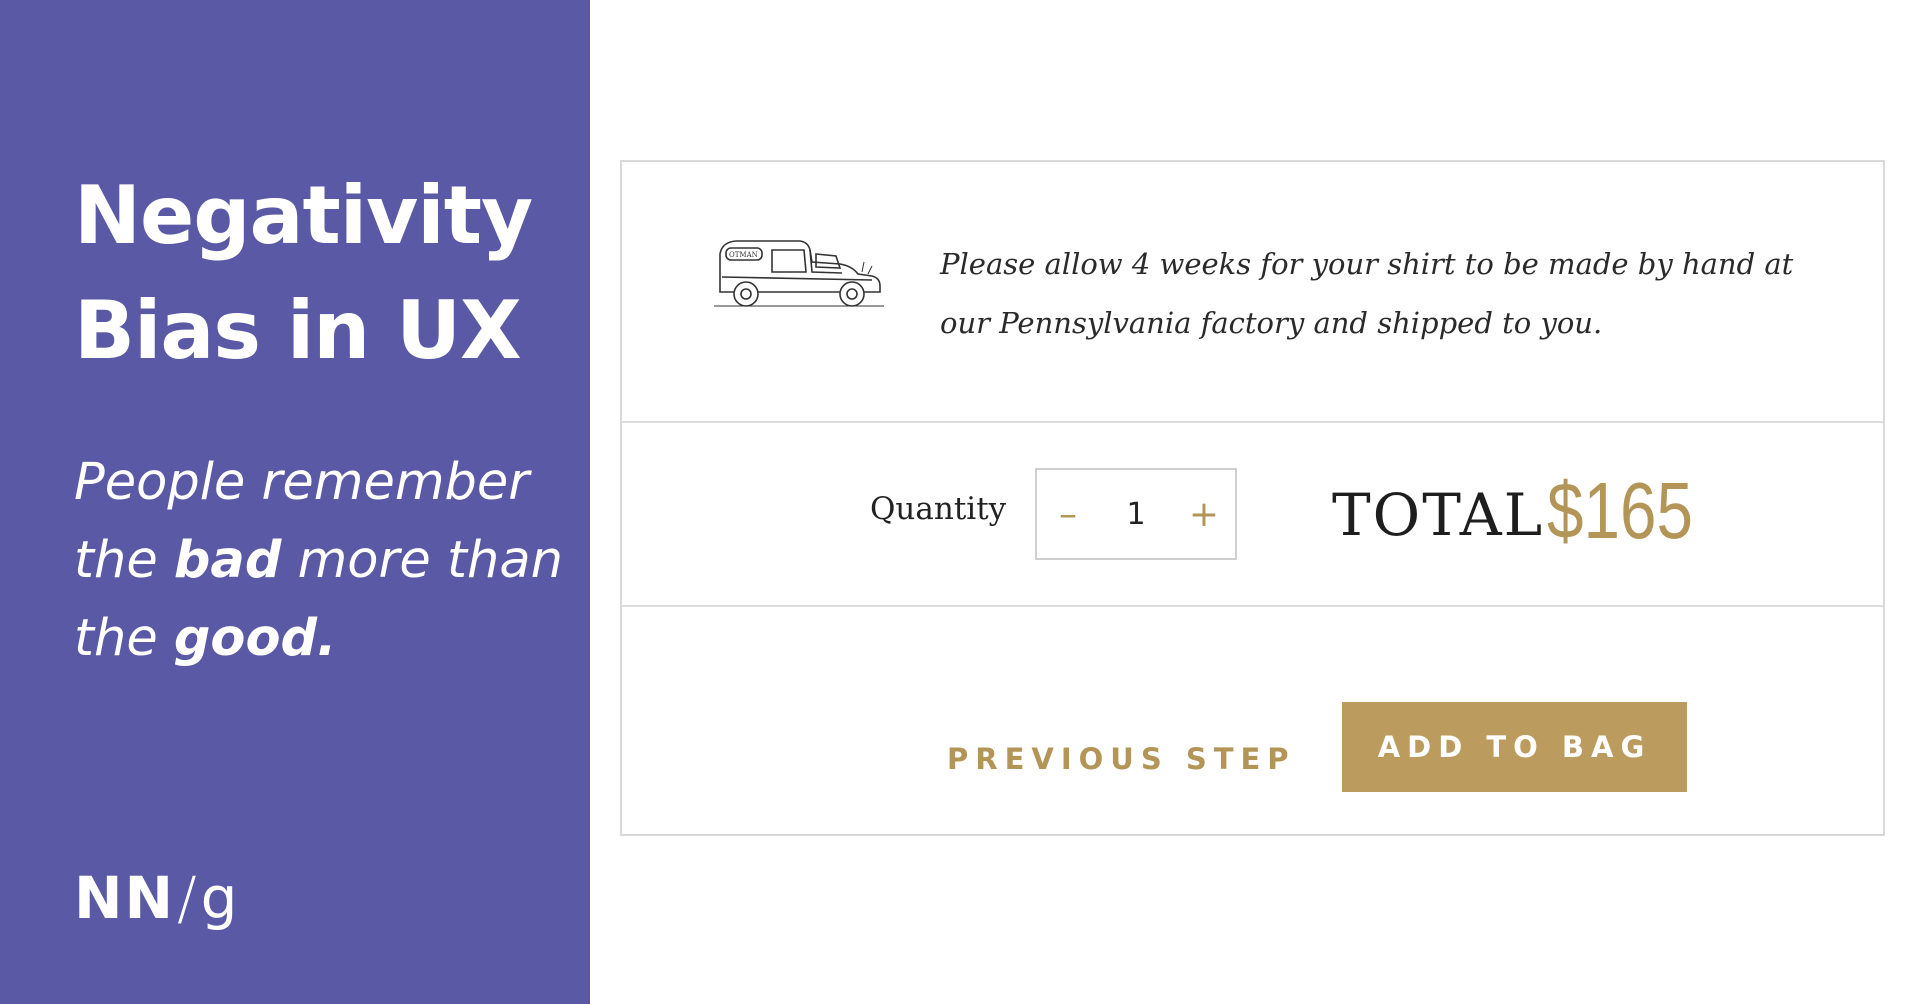 The width and height of the screenshot is (1920, 1004). What do you see at coordinates (1438, 515) in the screenshot?
I see `total-label: TOTAL` at bounding box center [1438, 515].